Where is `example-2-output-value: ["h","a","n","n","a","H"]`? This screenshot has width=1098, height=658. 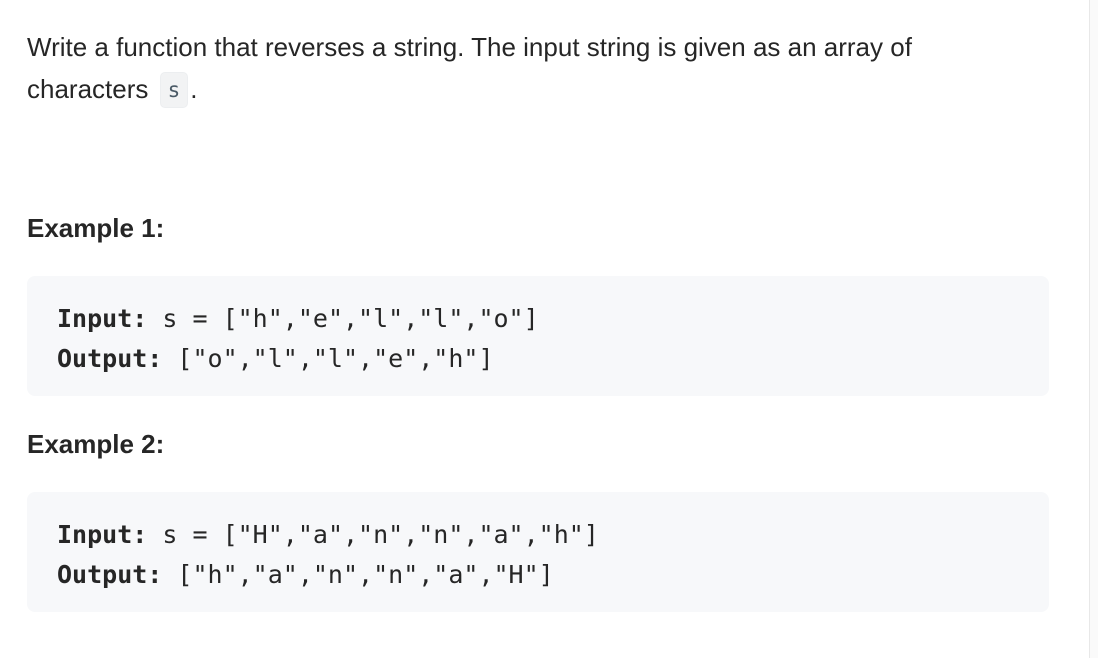
example-2-output-value: ["h","a","n","n","a","H"] is located at coordinates (365, 574).